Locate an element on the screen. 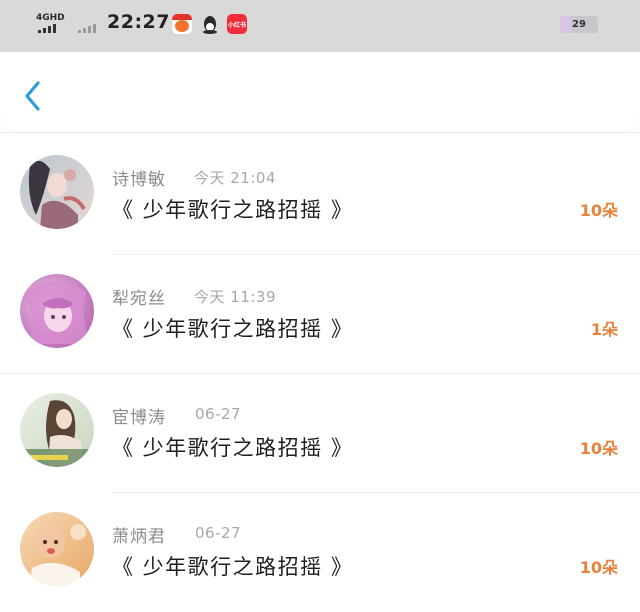 Image resolution: width=640 pixels, height=612 pixels. sender-name: 萧炳君 is located at coordinates (139, 537).